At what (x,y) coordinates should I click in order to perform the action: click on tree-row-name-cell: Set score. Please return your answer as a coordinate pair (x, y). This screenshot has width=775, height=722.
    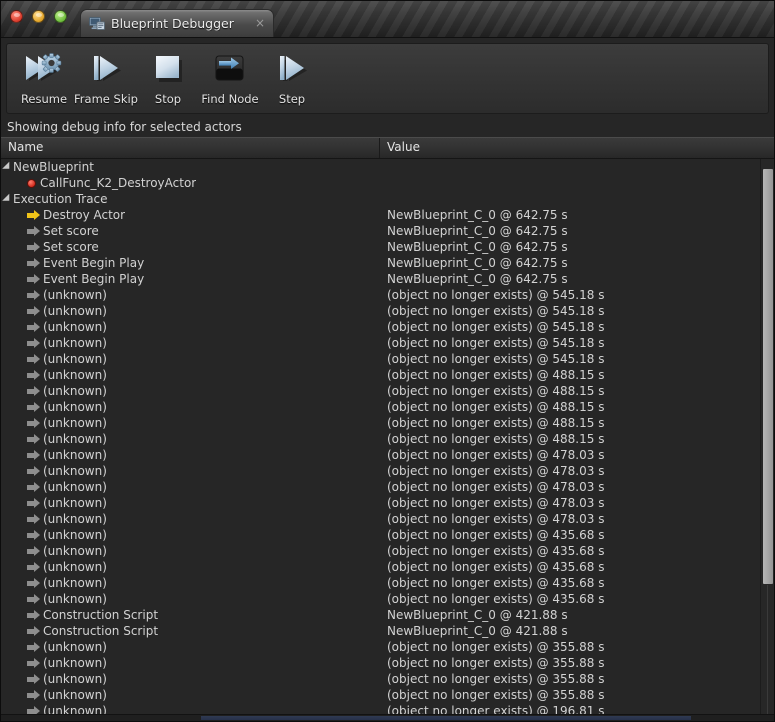
    Looking at the image, I should click on (190, 231).